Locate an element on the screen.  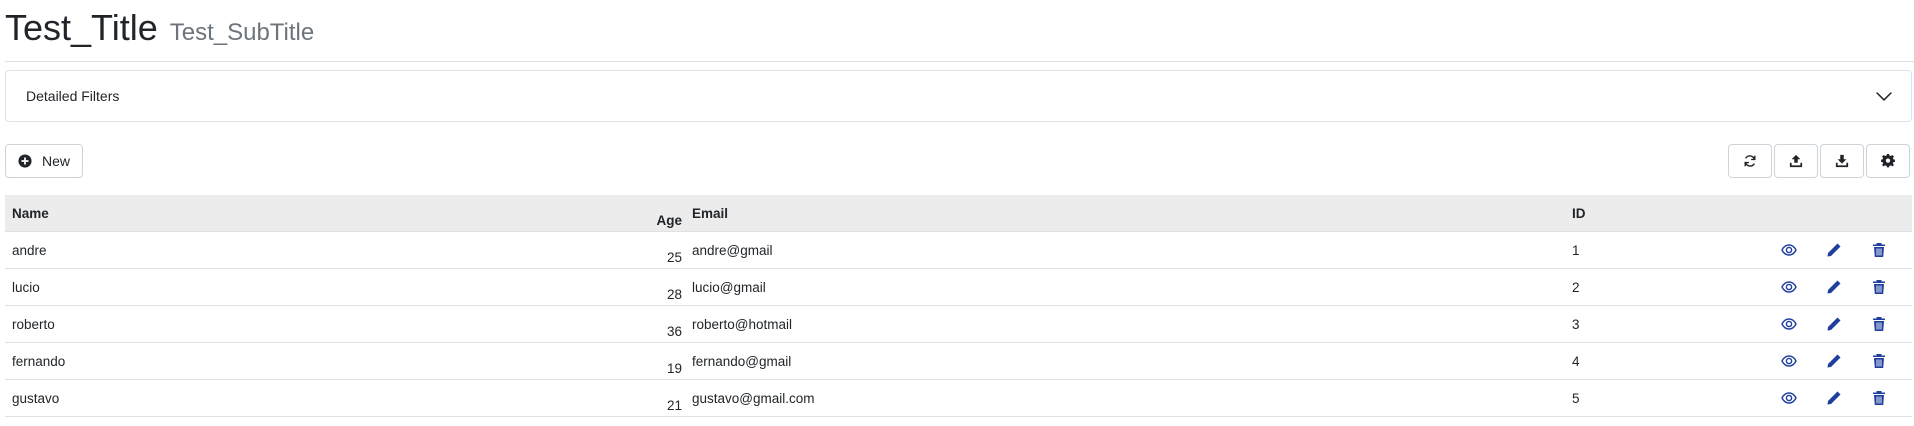
cell-age-value: 28 is located at coordinates (674, 294).